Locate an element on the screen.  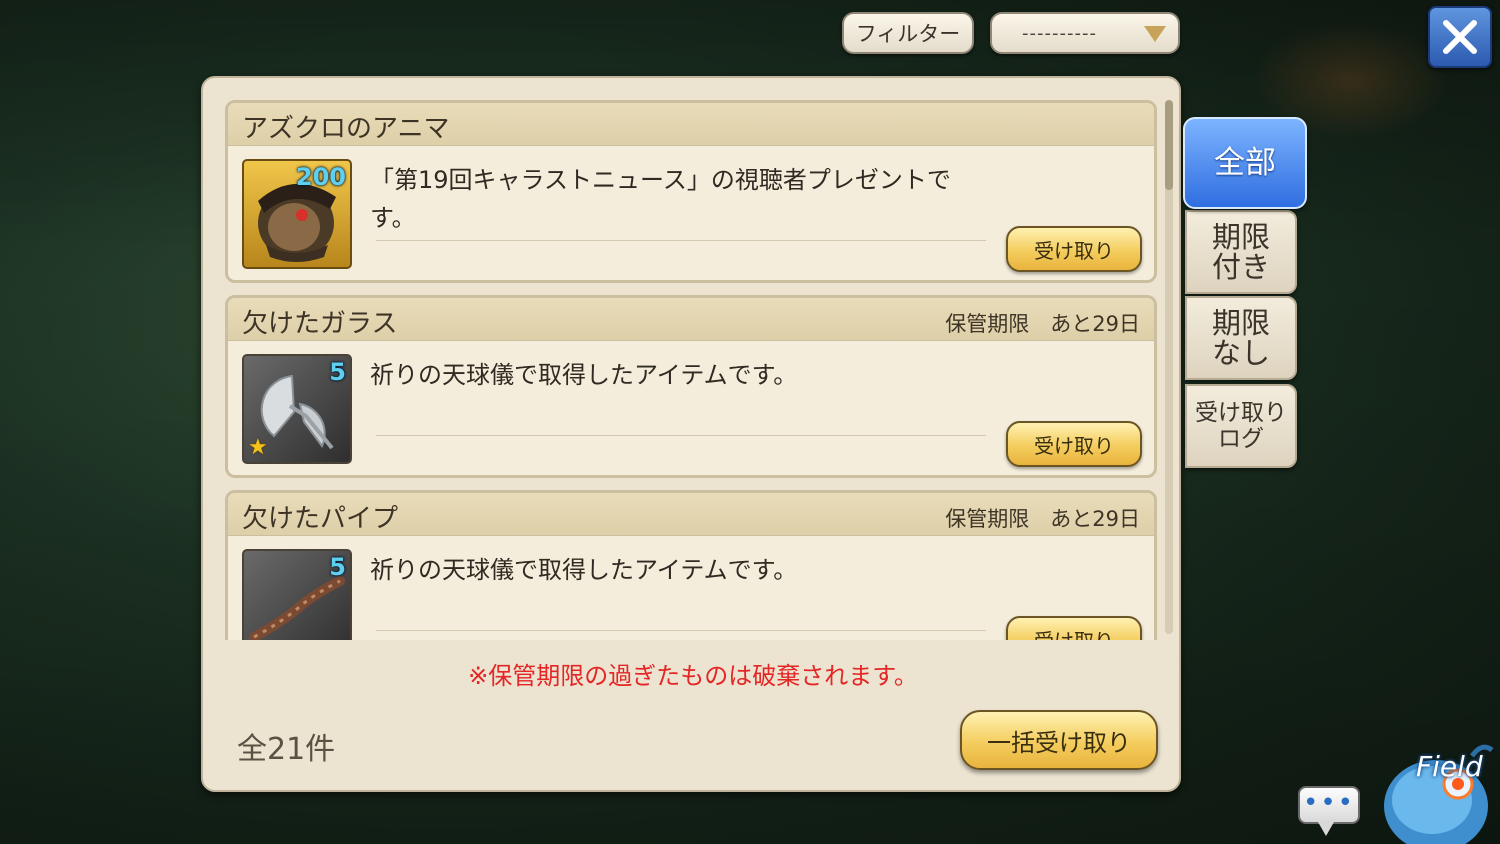
chevron-down-icon is located at coordinates (1155, 34).